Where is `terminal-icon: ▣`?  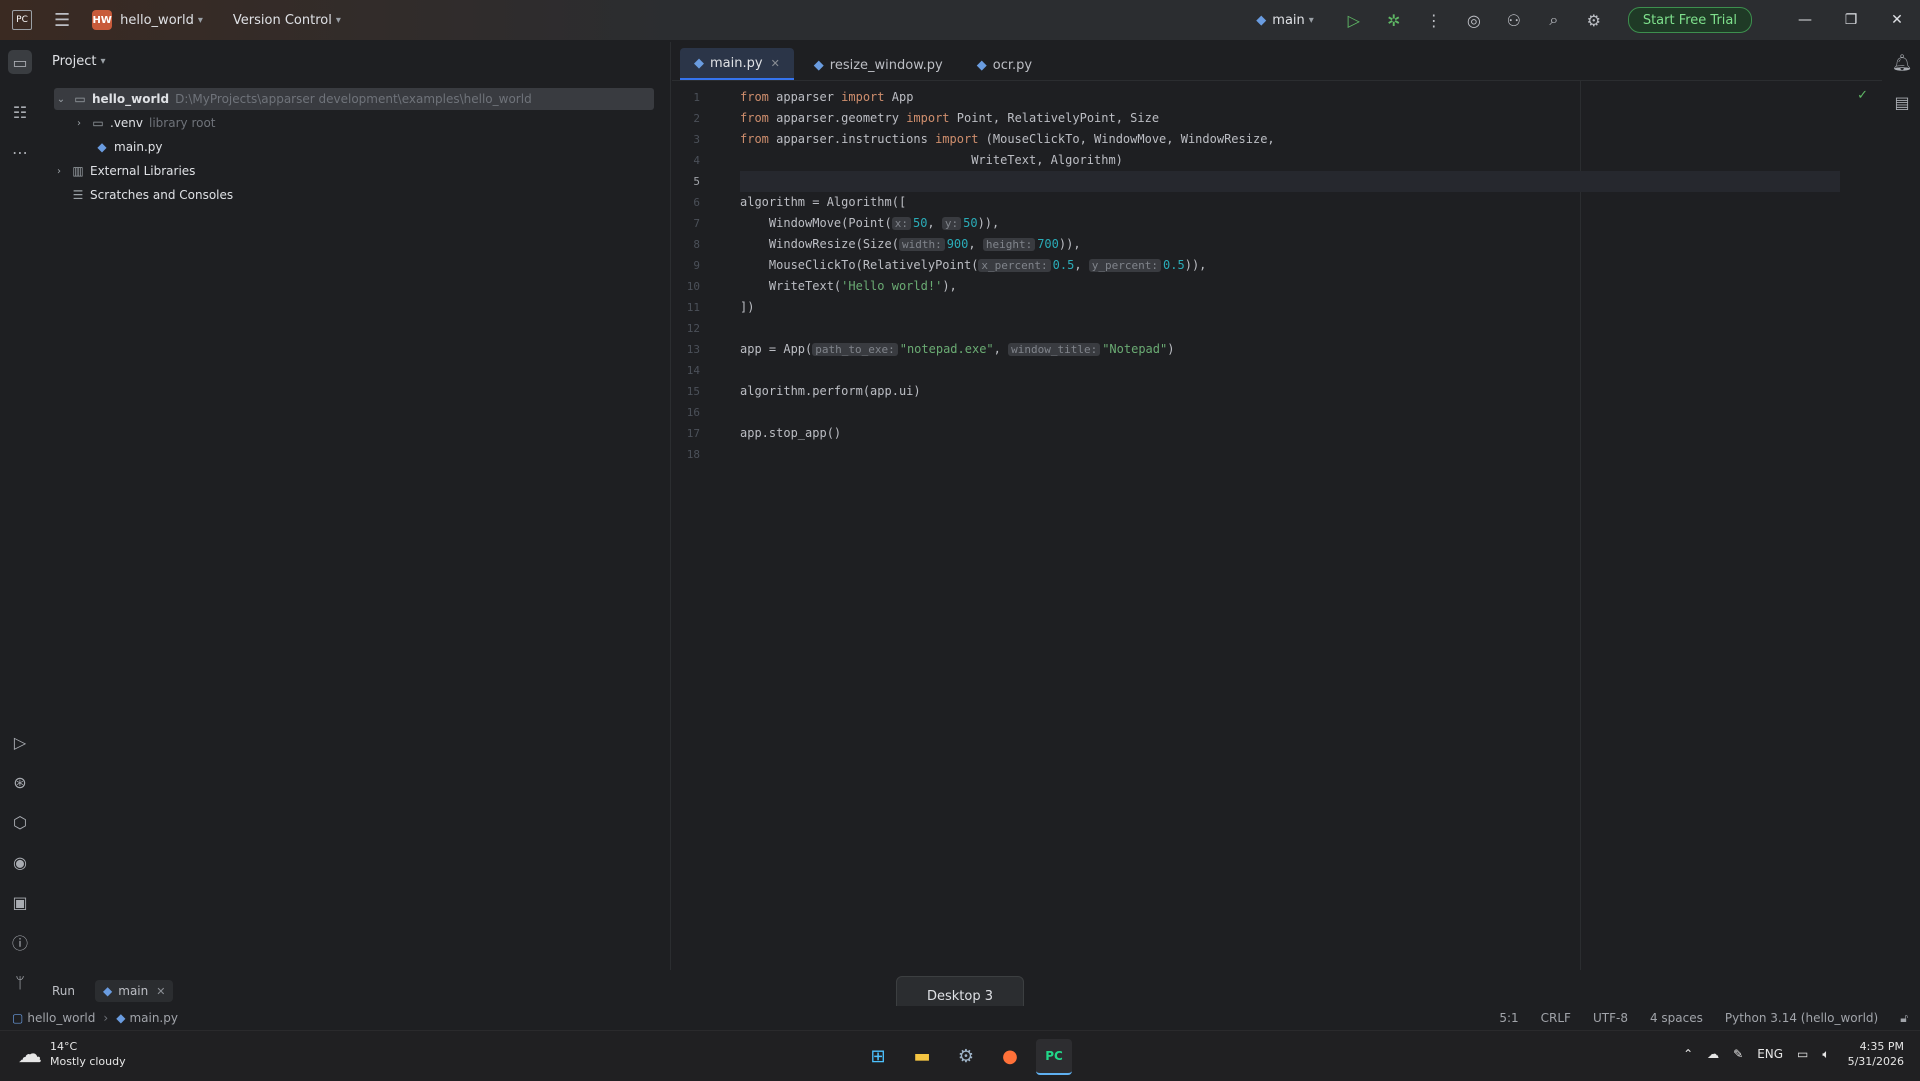 terminal-icon: ▣ is located at coordinates (20, 902).